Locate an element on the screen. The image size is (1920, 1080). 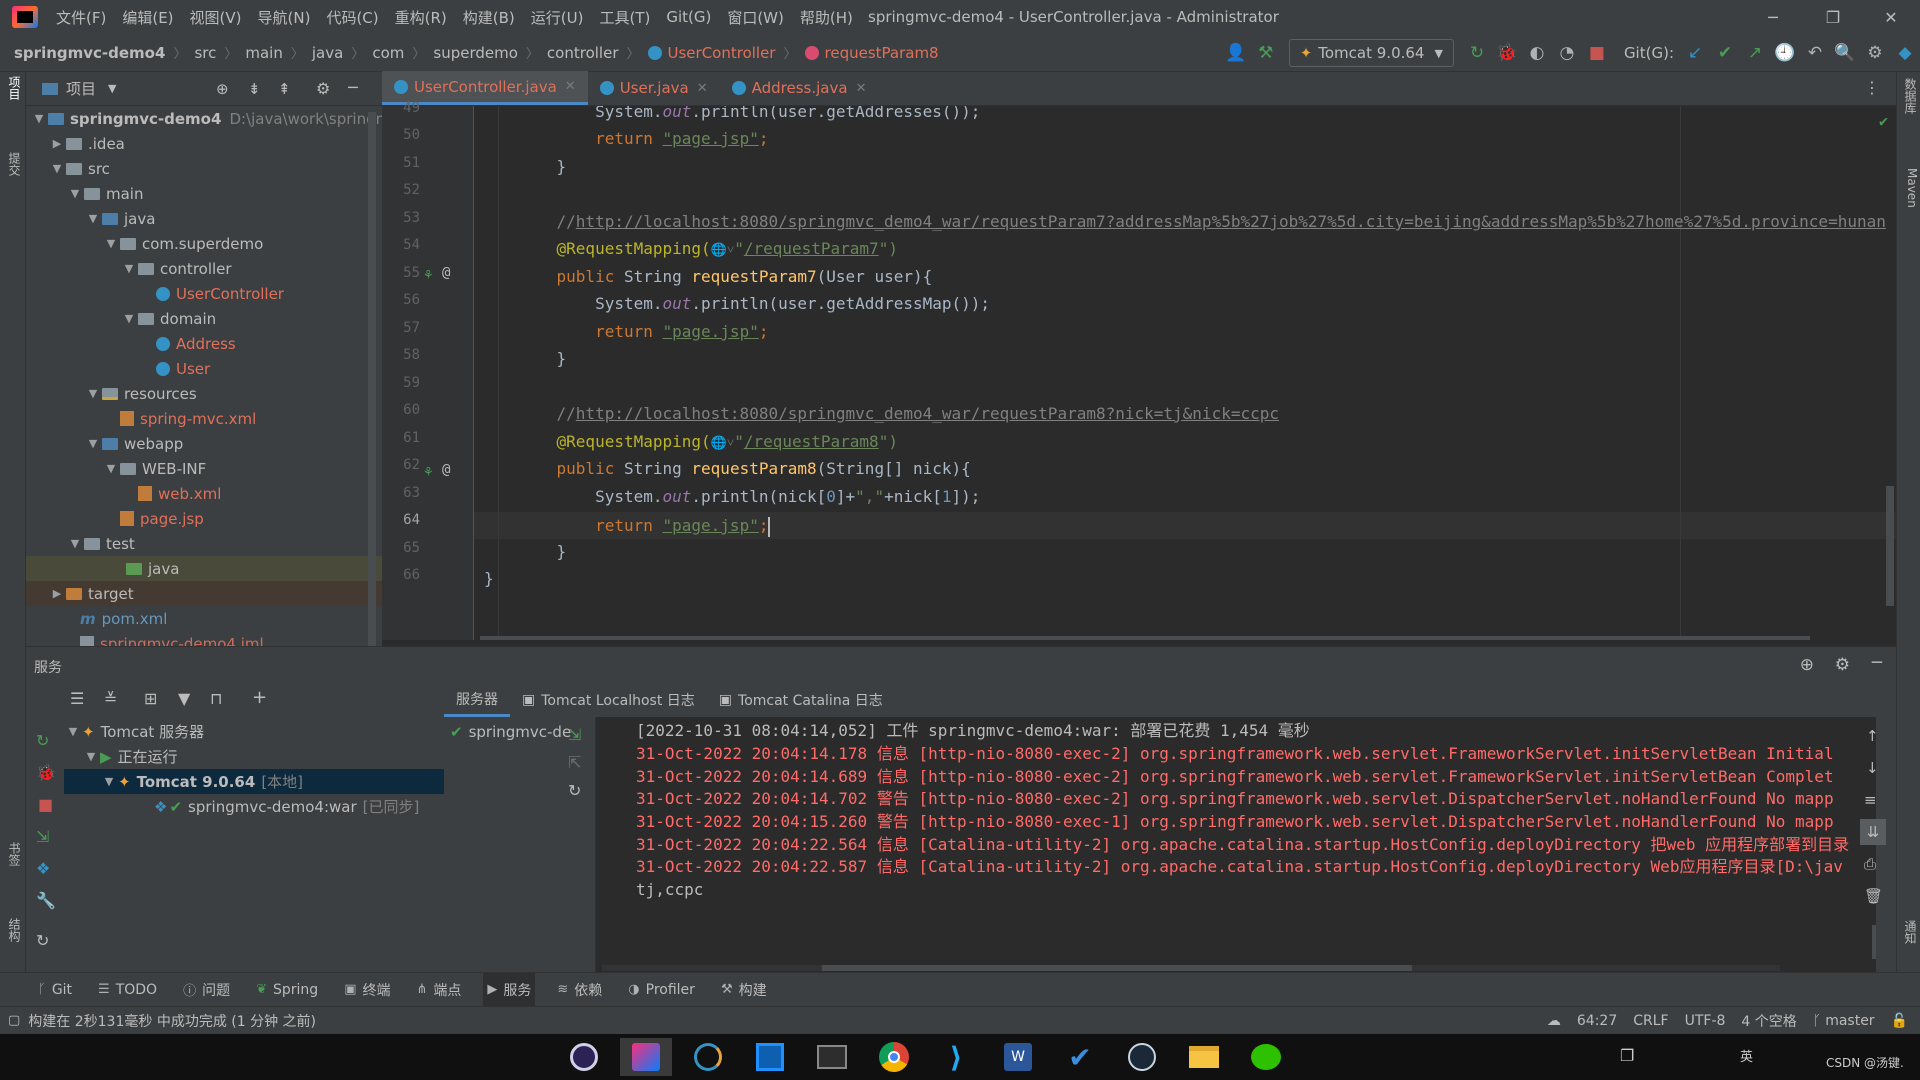
breadcrumb-method: requestParam8 is located at coordinates (871, 53).